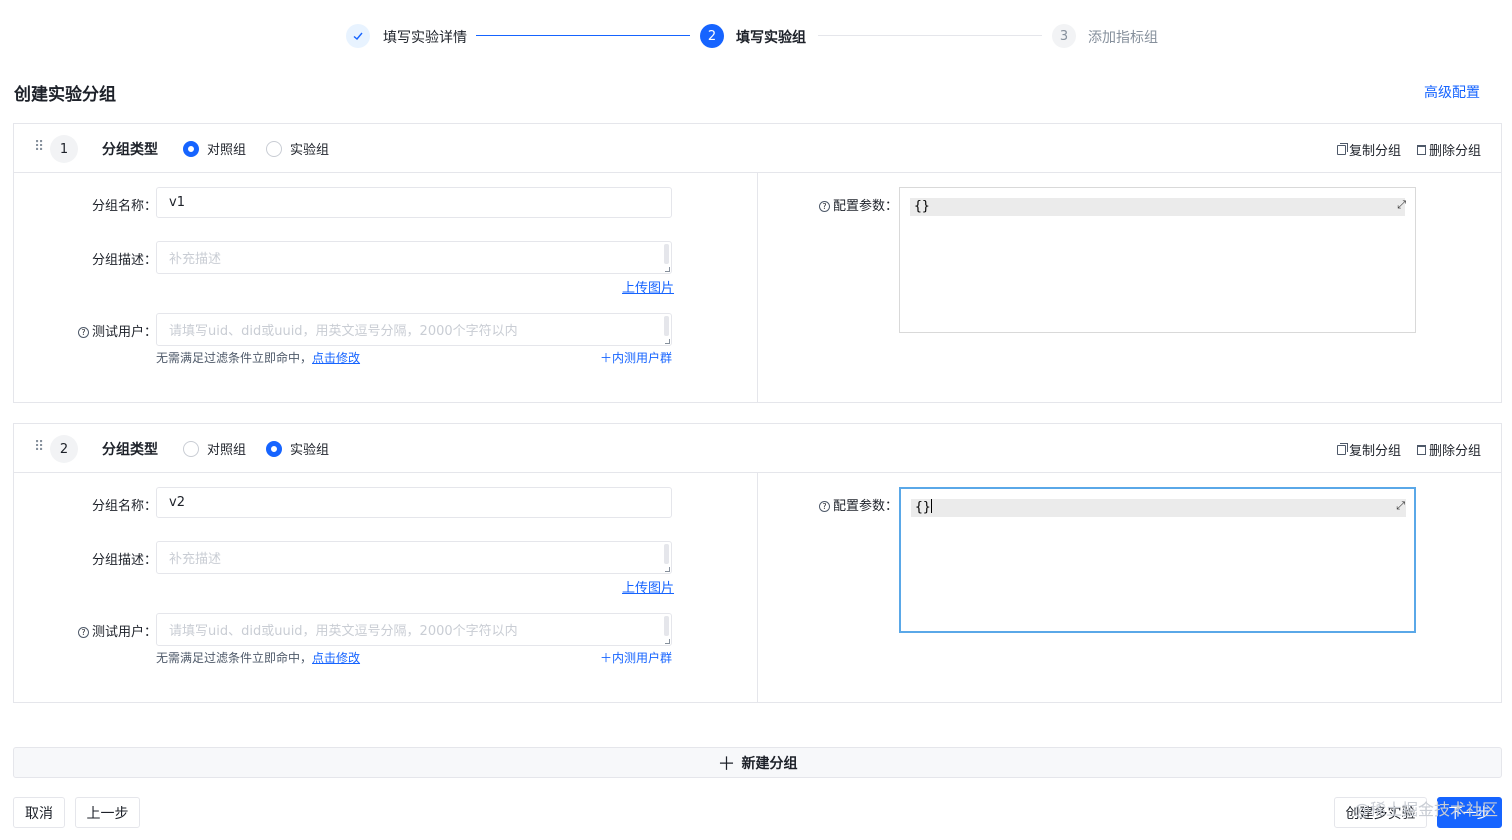  I want to click on new-group-button: ＋ 新建分组, so click(757, 762).